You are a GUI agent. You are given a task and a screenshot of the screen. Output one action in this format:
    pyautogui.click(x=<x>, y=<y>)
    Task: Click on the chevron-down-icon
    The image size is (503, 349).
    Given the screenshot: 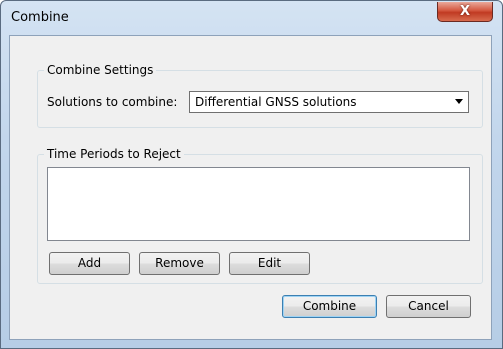 What is the action you would take?
    pyautogui.click(x=459, y=101)
    